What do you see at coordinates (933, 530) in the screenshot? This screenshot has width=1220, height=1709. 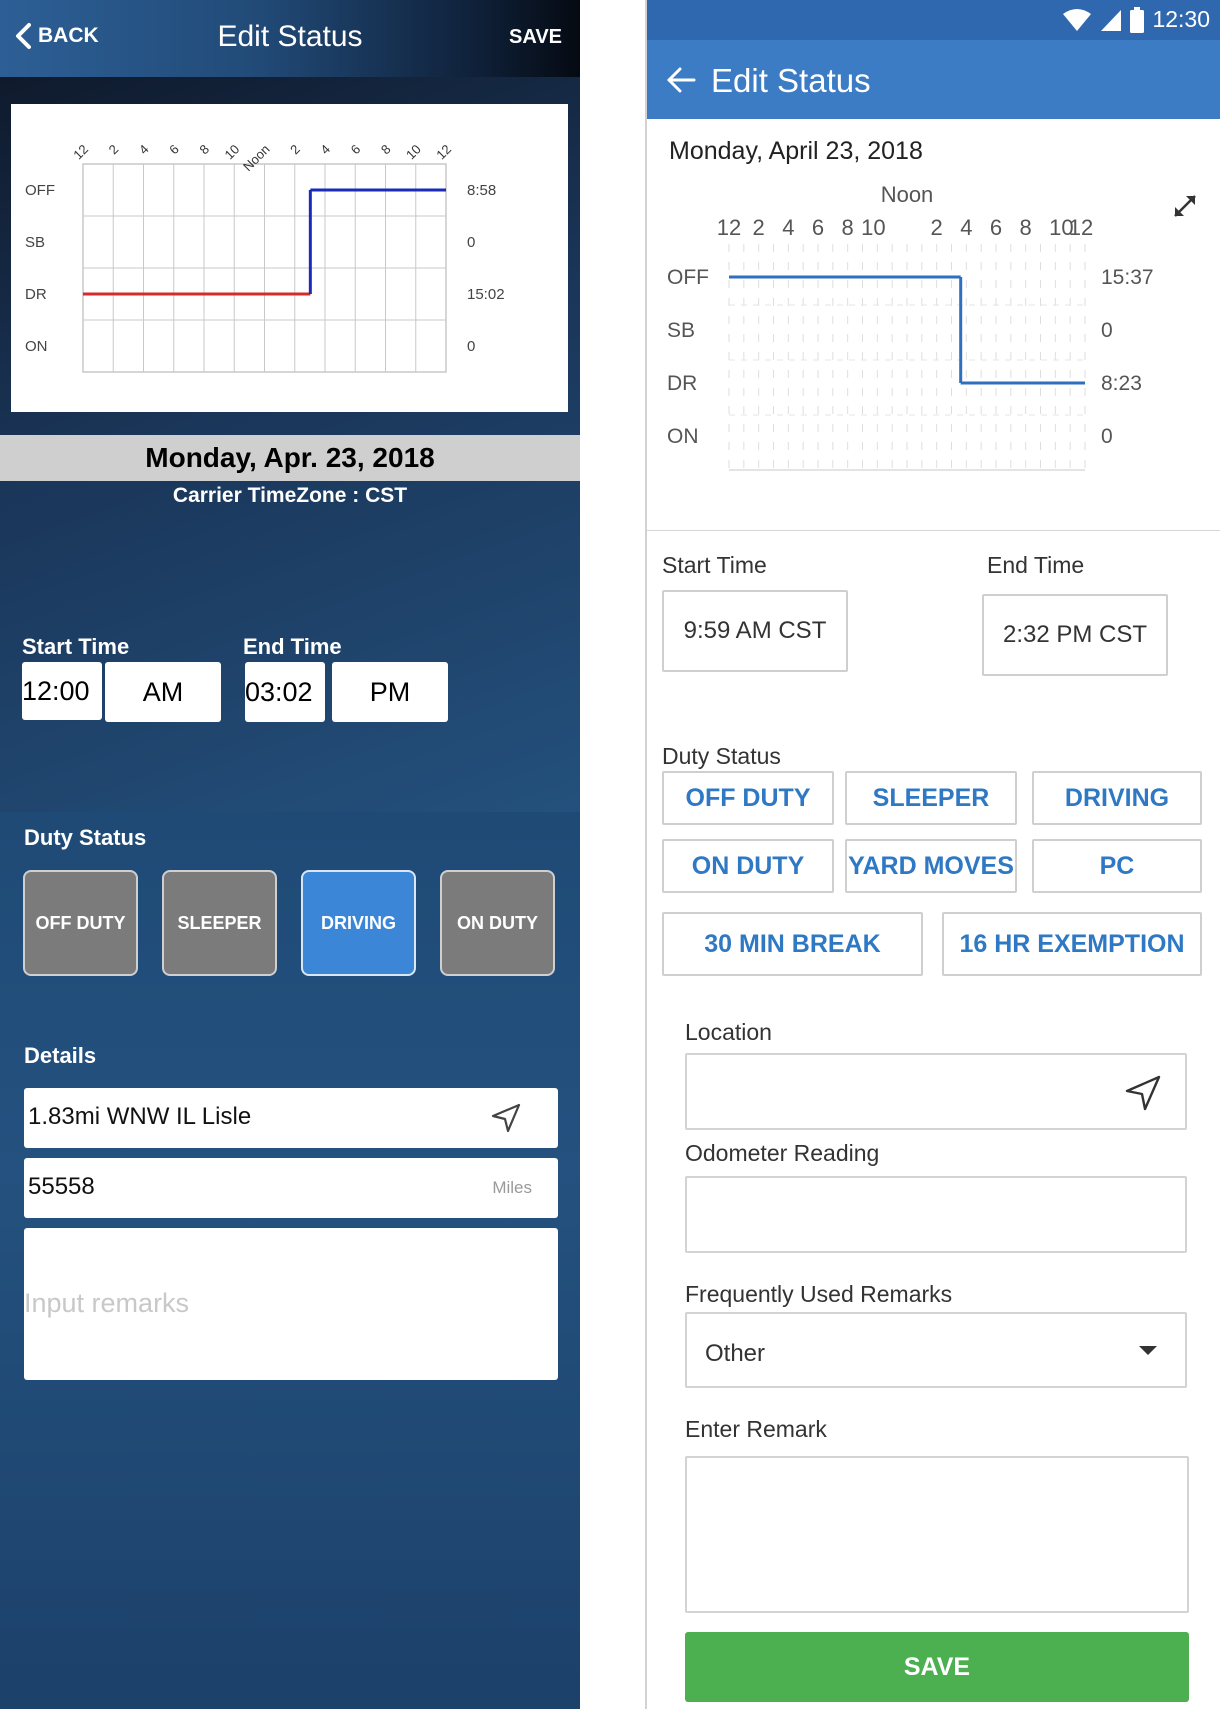 I see `chart-separator` at bounding box center [933, 530].